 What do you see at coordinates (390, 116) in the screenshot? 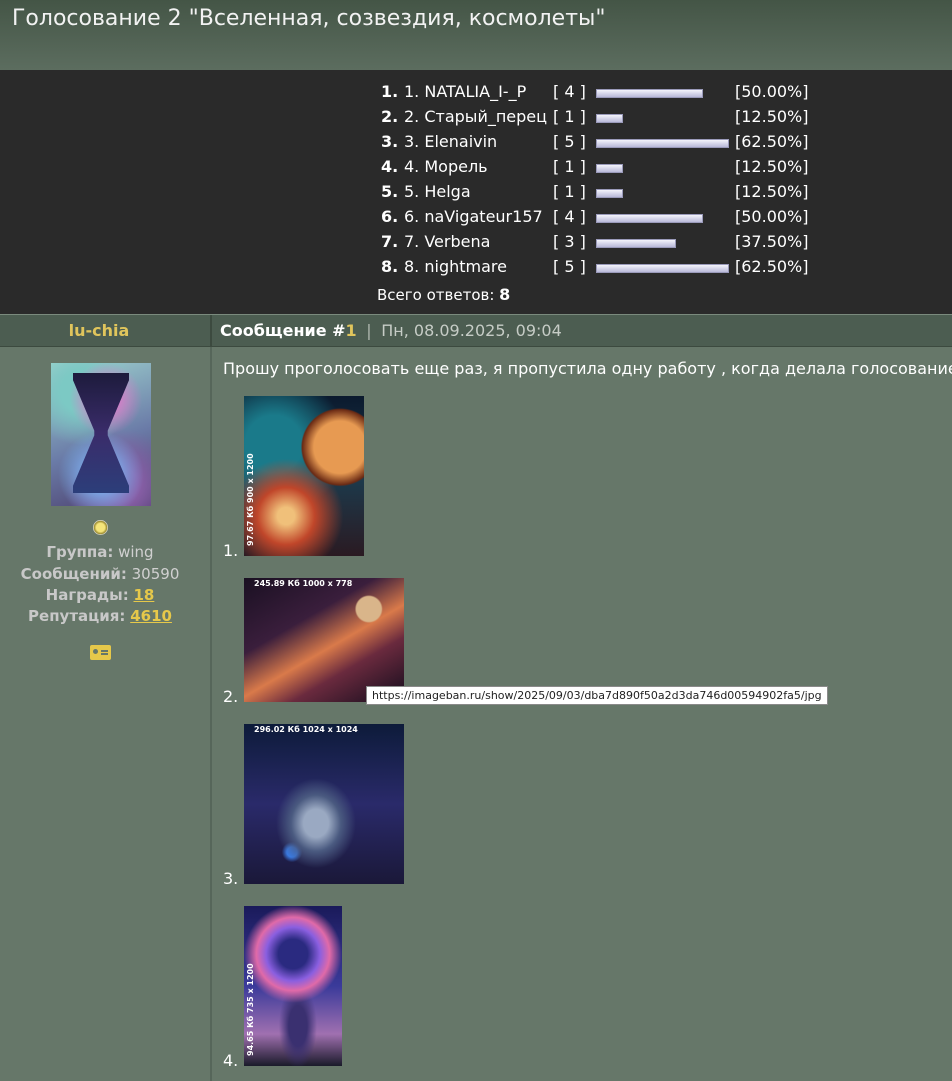
I see `poll-rank: 2.` at bounding box center [390, 116].